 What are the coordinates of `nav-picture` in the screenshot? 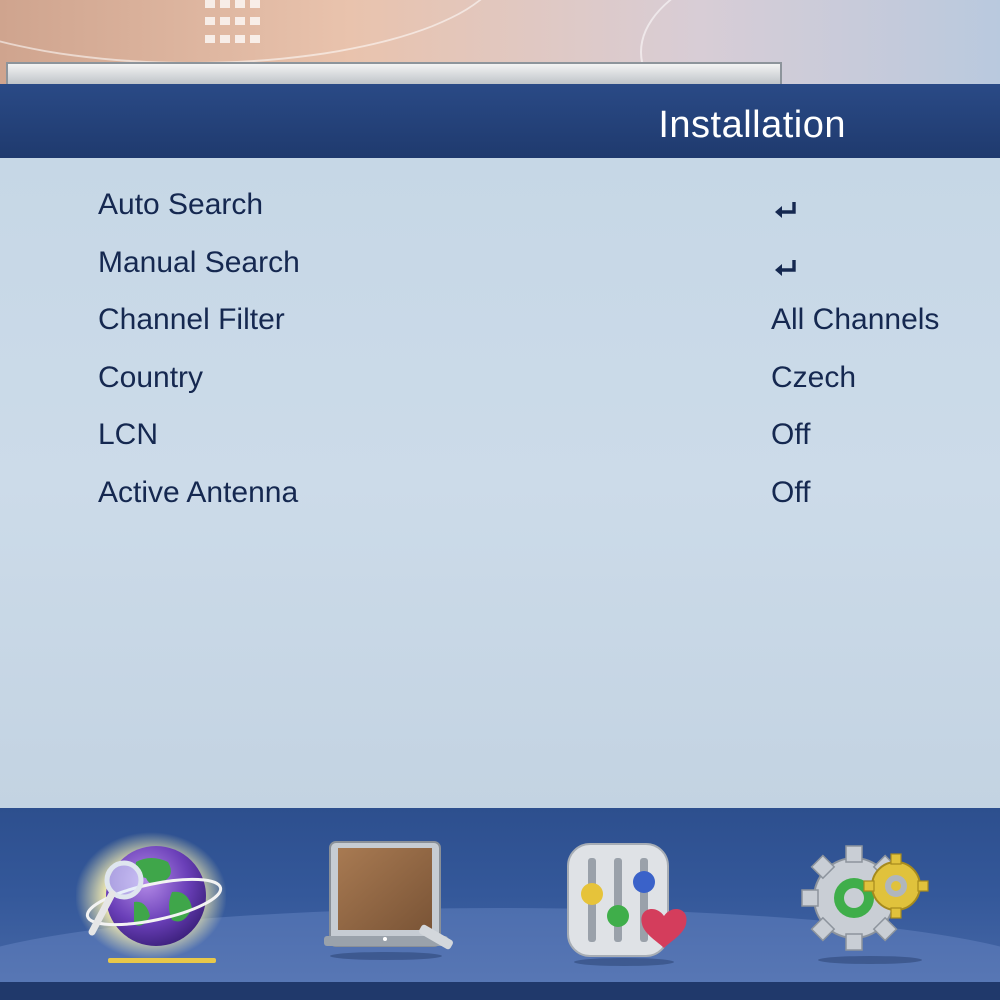 It's located at (397, 902).